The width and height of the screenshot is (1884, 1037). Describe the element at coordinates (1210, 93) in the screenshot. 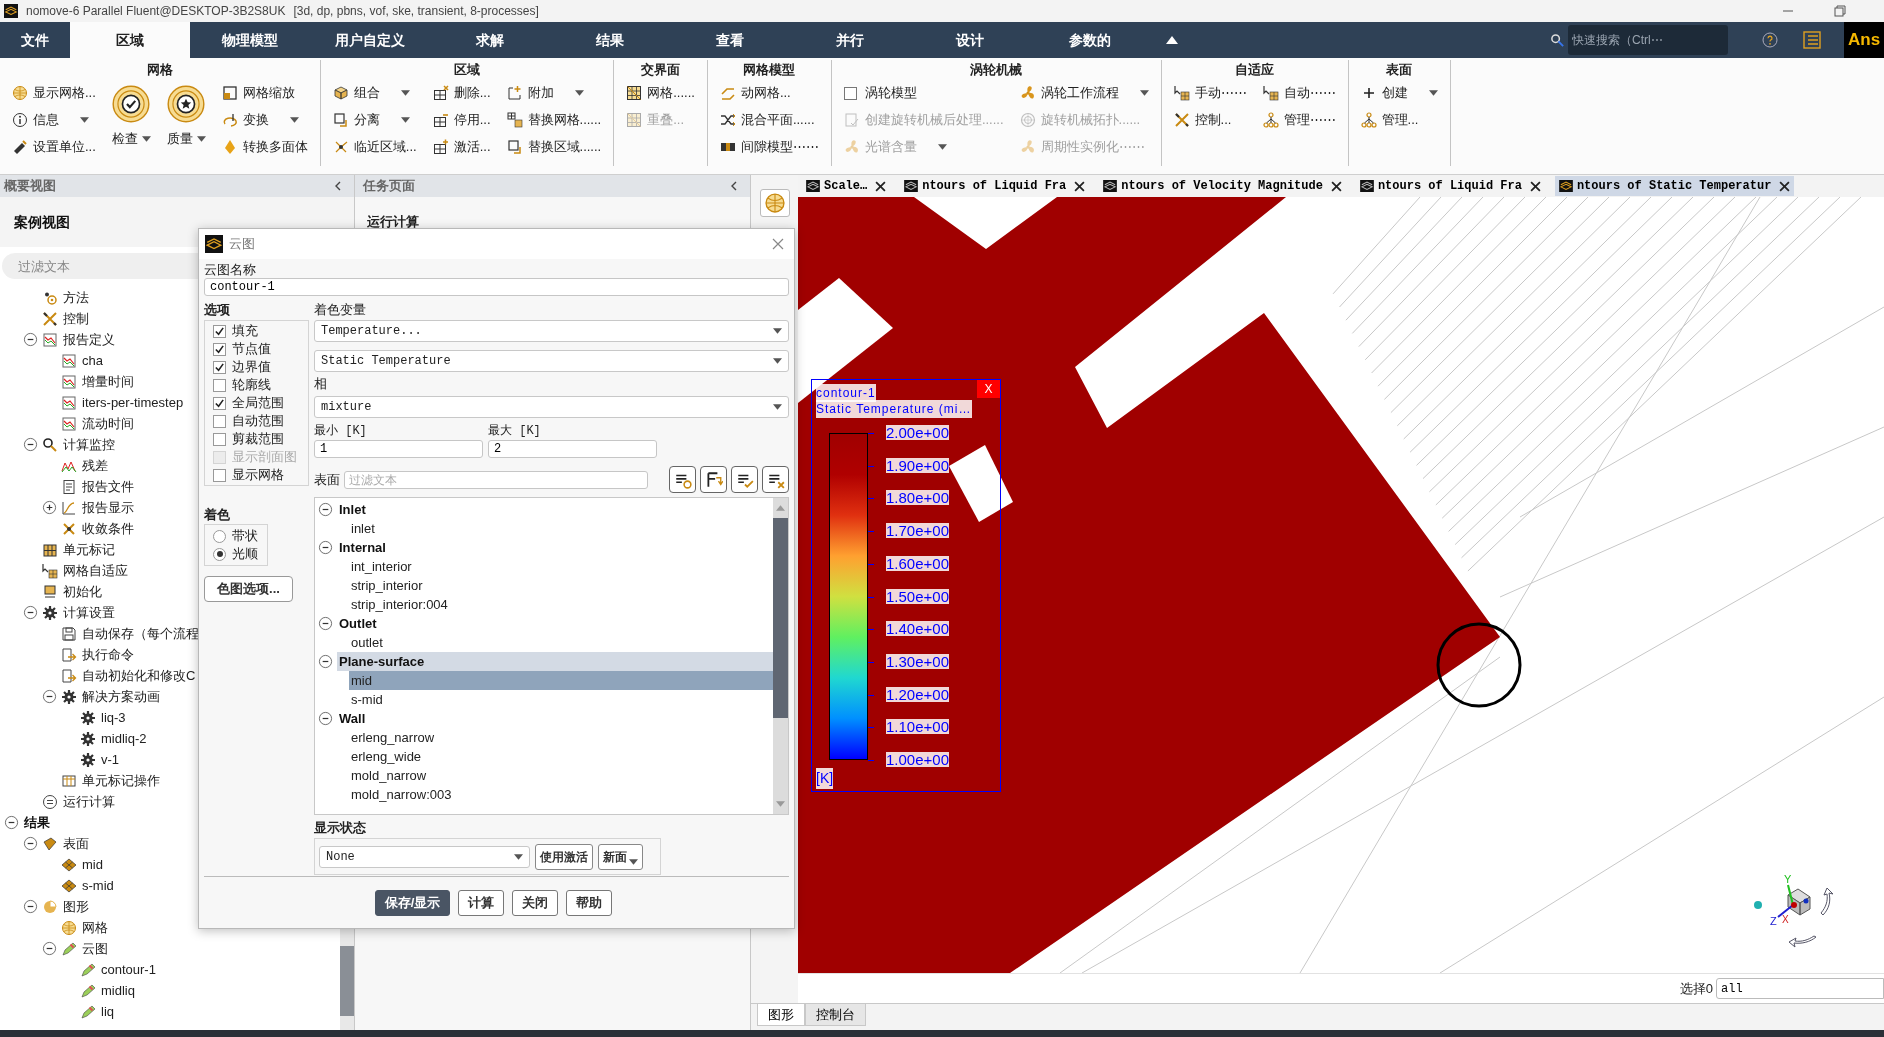

I see `ribbon-button: 手动⋯⋯` at that location.